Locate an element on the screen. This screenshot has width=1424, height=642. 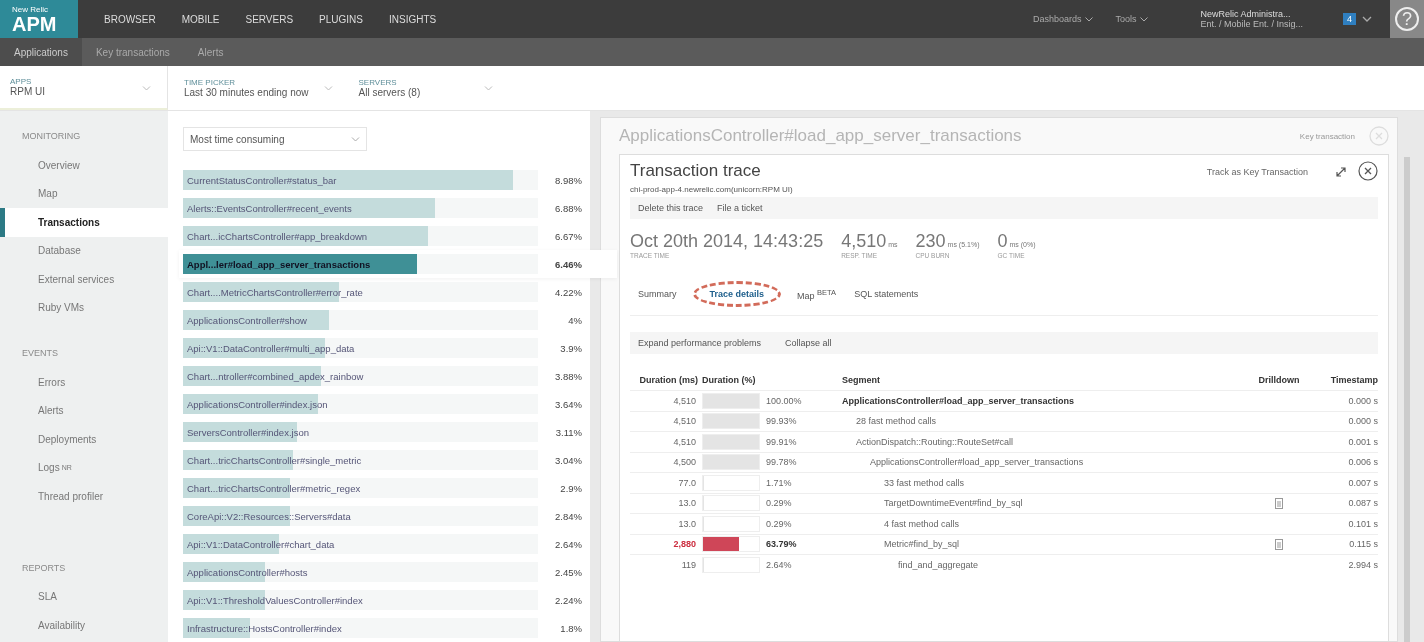
subnav-tab: Applications is located at coordinates (41, 52).